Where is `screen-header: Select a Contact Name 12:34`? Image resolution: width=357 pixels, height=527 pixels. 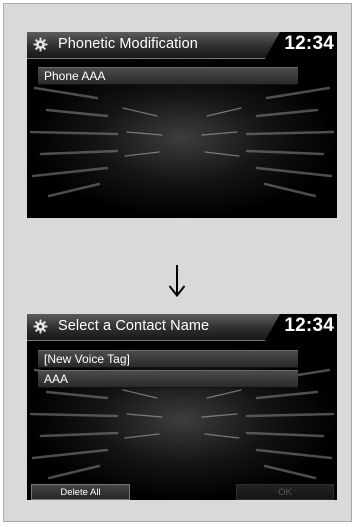
screen-header: Select a Contact Name 12:34 is located at coordinates (182, 327).